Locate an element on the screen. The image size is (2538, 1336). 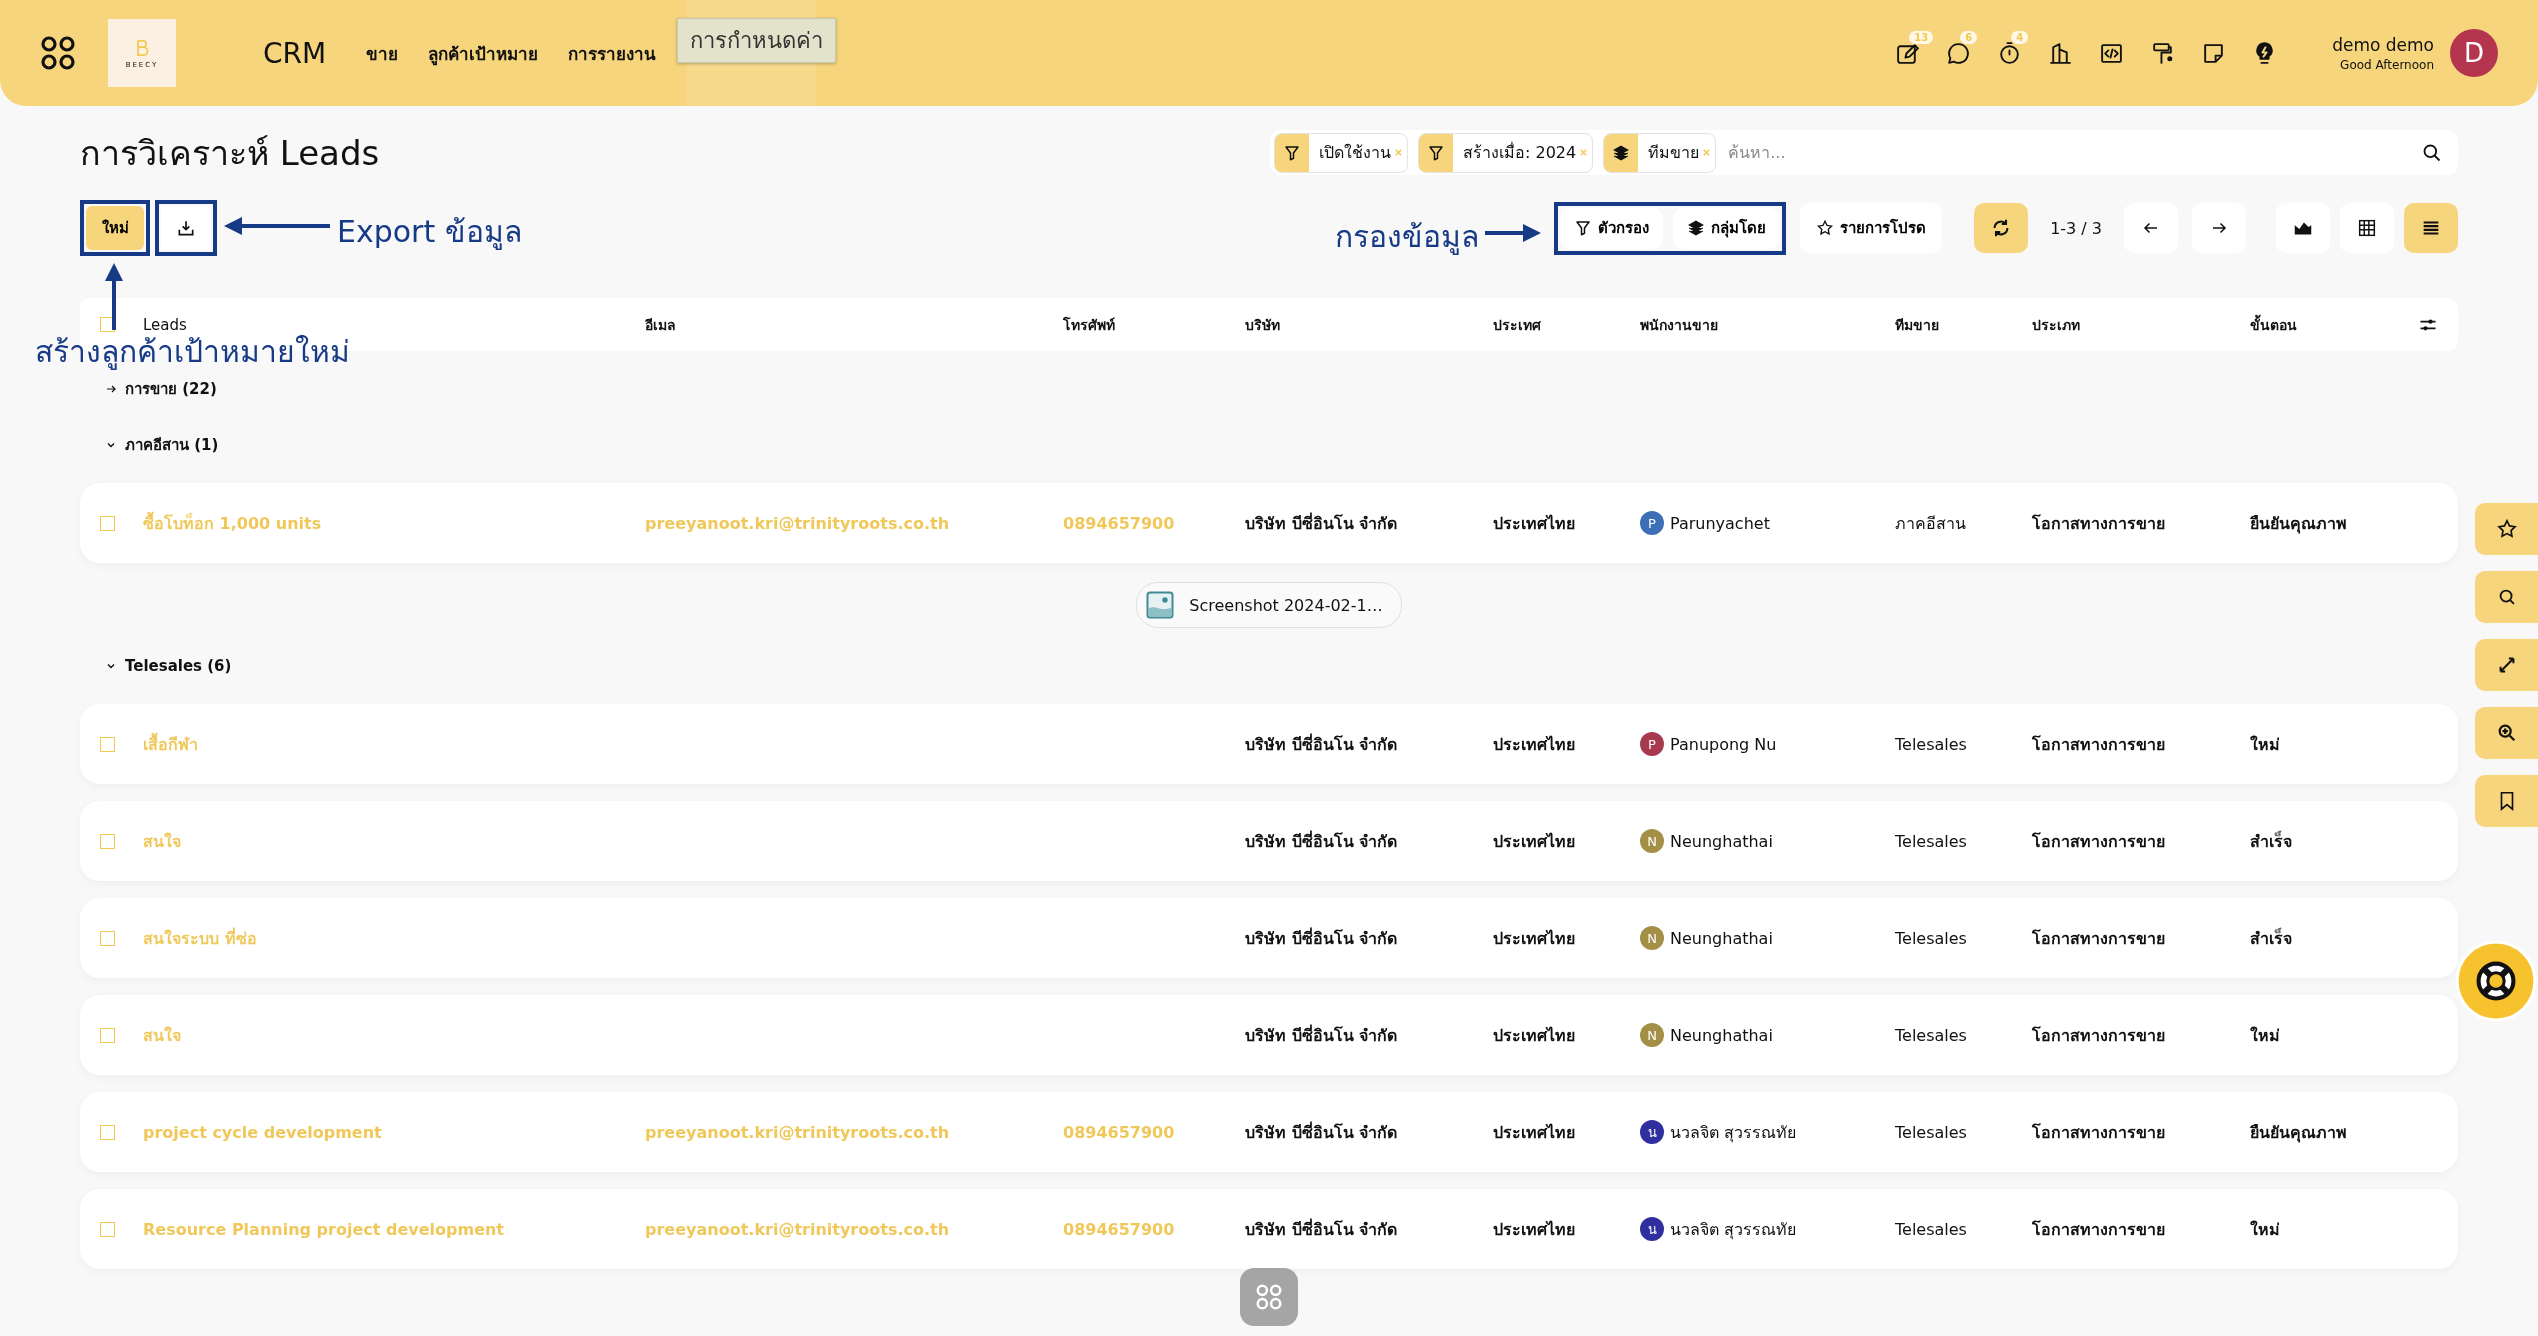
group-header: Telesales (6) is located at coordinates (156, 666).